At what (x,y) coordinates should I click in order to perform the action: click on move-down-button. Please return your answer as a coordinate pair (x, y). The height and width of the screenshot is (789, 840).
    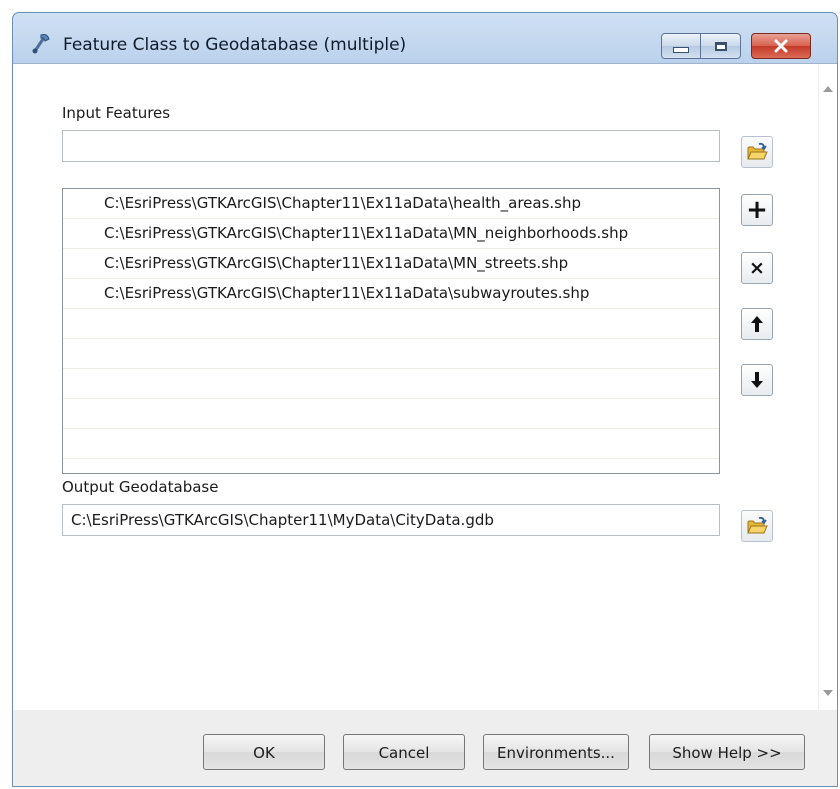
    Looking at the image, I should click on (757, 380).